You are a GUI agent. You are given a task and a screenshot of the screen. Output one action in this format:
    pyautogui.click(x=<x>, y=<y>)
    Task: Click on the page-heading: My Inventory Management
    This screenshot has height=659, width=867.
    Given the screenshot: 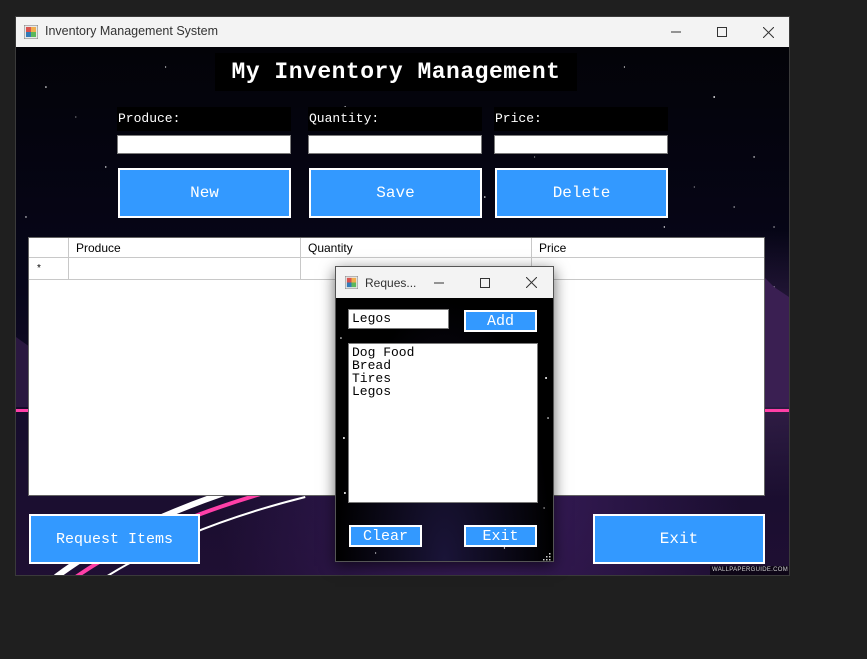 What is the action you would take?
    pyautogui.click(x=396, y=72)
    